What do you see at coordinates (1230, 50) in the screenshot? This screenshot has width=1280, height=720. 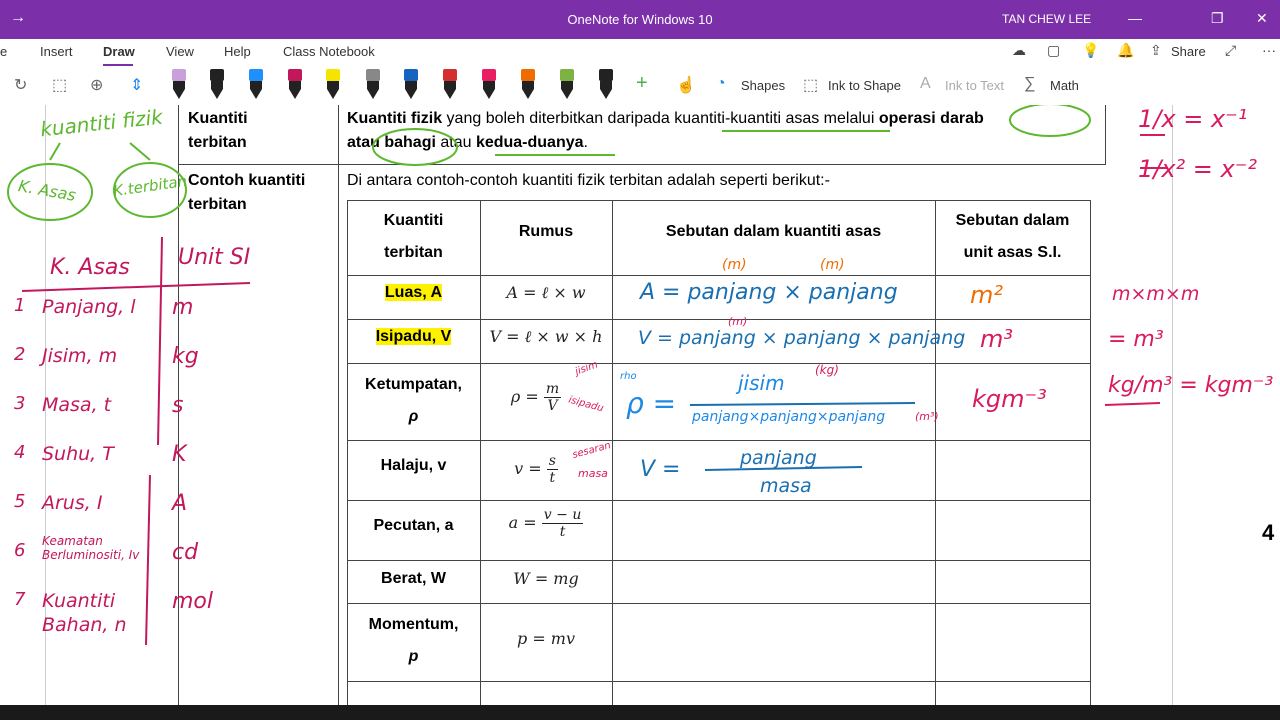 I see `expand-icon: ⤢` at bounding box center [1230, 50].